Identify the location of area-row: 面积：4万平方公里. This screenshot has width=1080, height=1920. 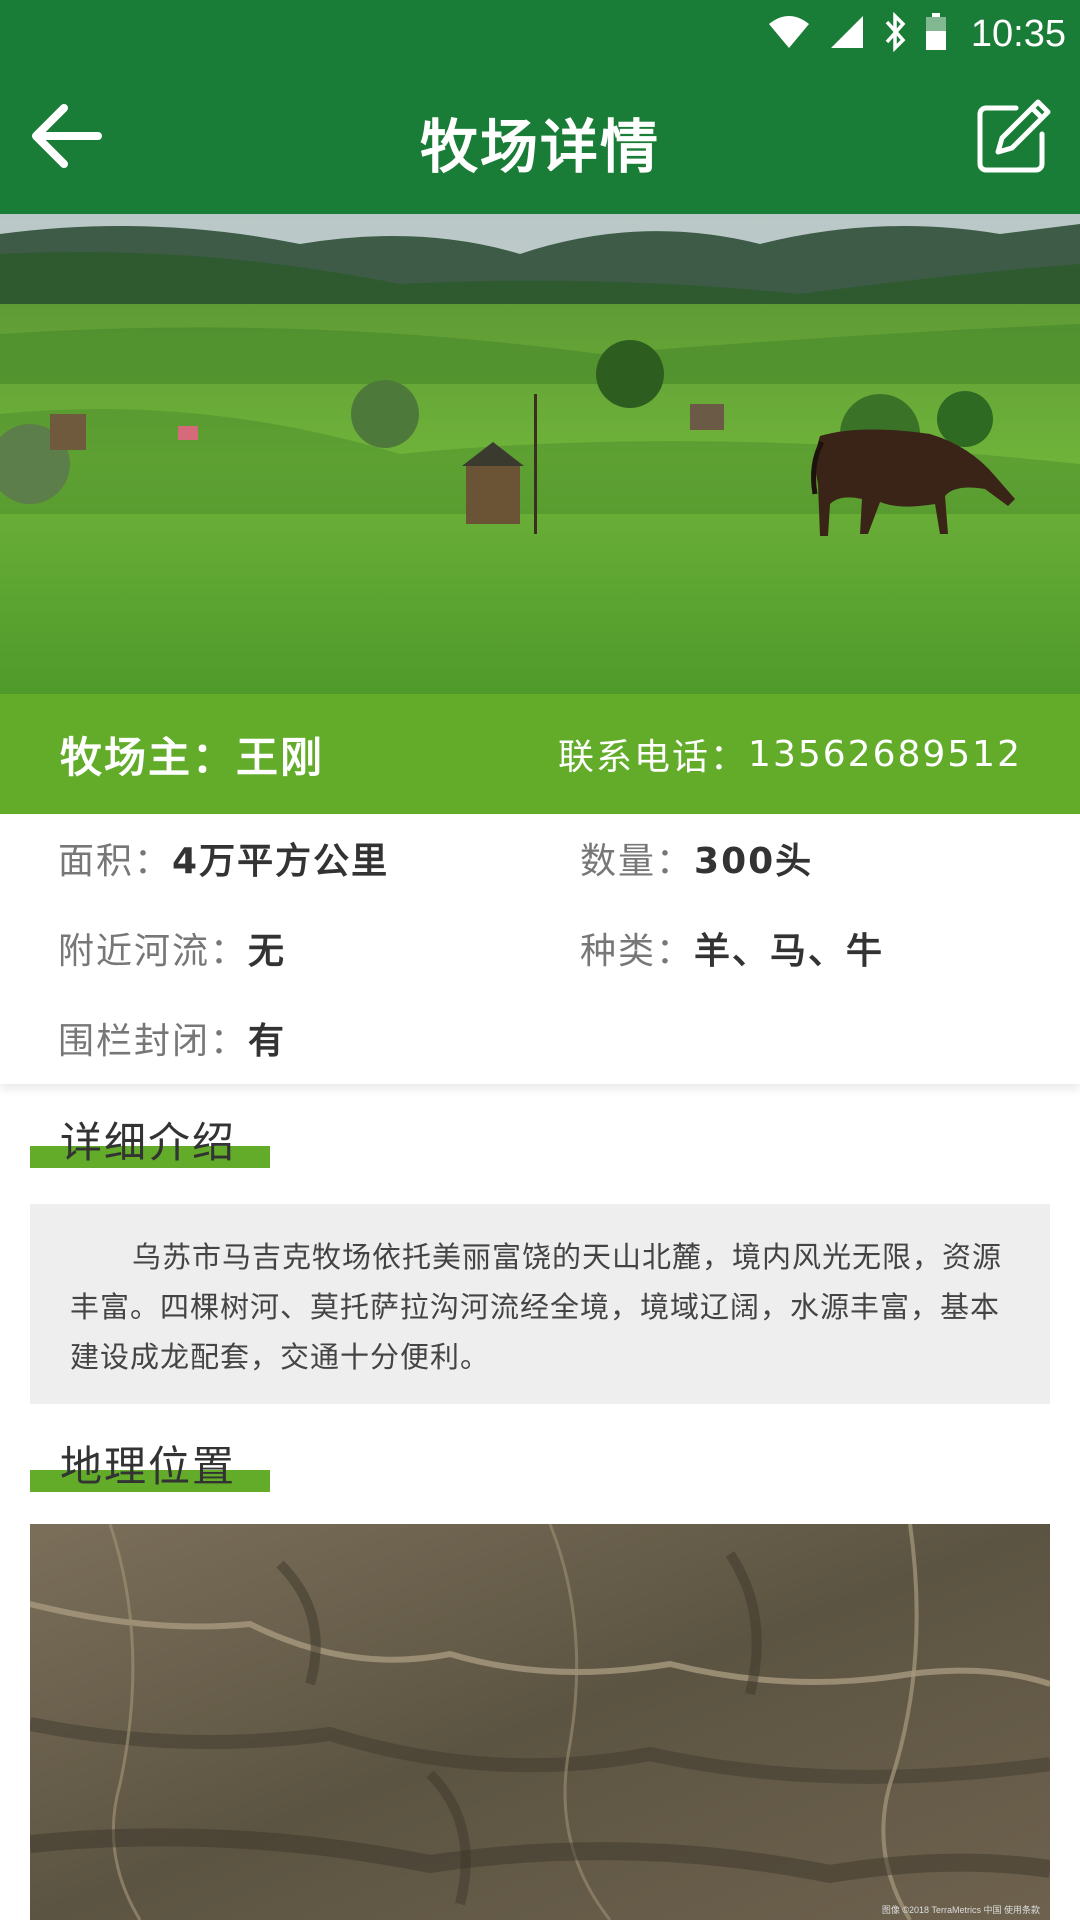
(223, 858).